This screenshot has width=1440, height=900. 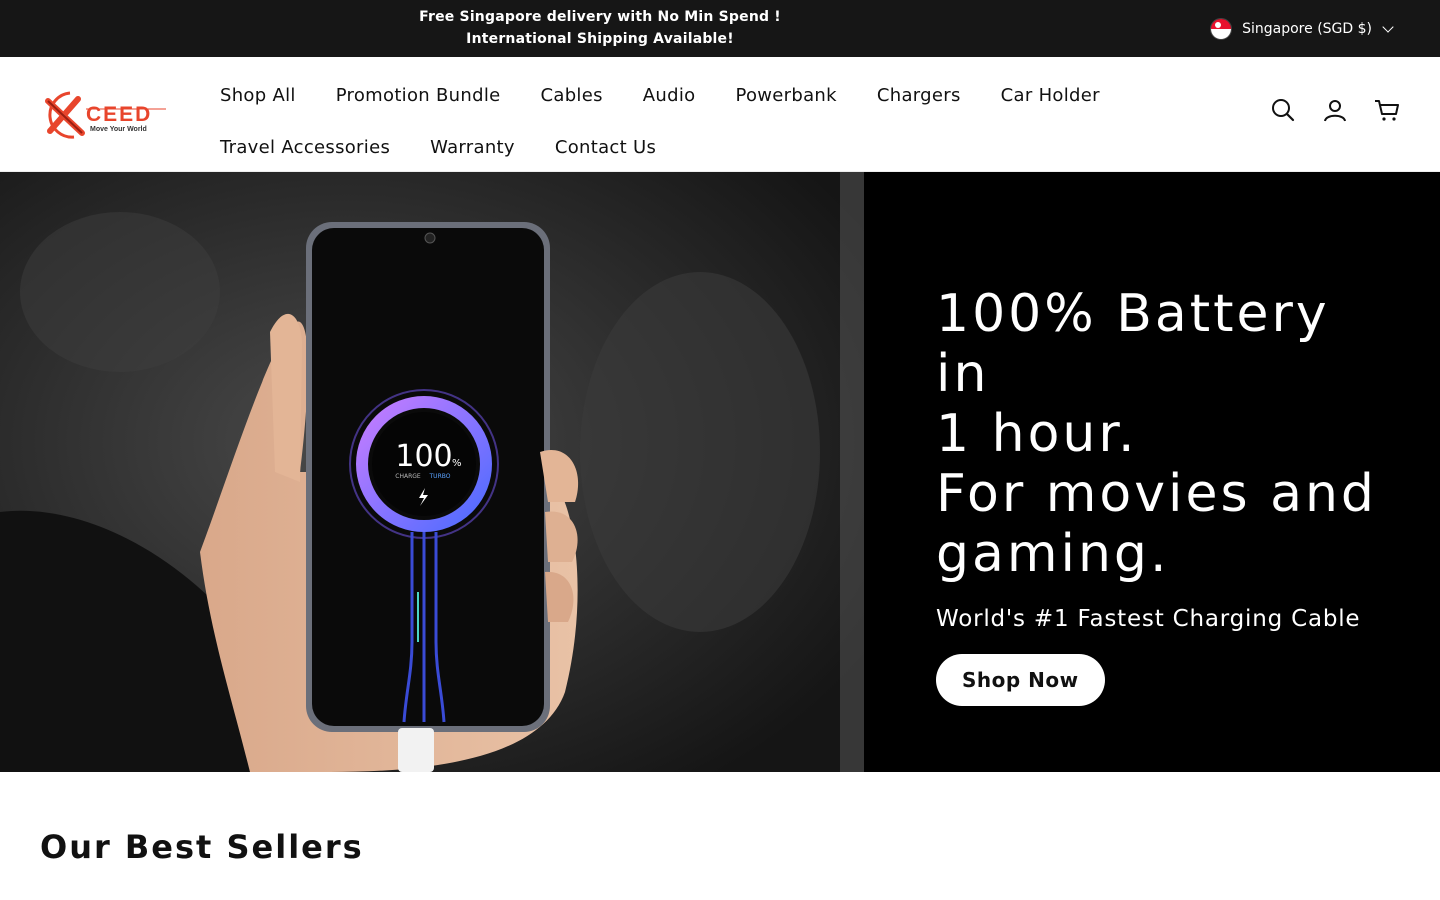 What do you see at coordinates (1387, 110) in the screenshot?
I see `cart-icon` at bounding box center [1387, 110].